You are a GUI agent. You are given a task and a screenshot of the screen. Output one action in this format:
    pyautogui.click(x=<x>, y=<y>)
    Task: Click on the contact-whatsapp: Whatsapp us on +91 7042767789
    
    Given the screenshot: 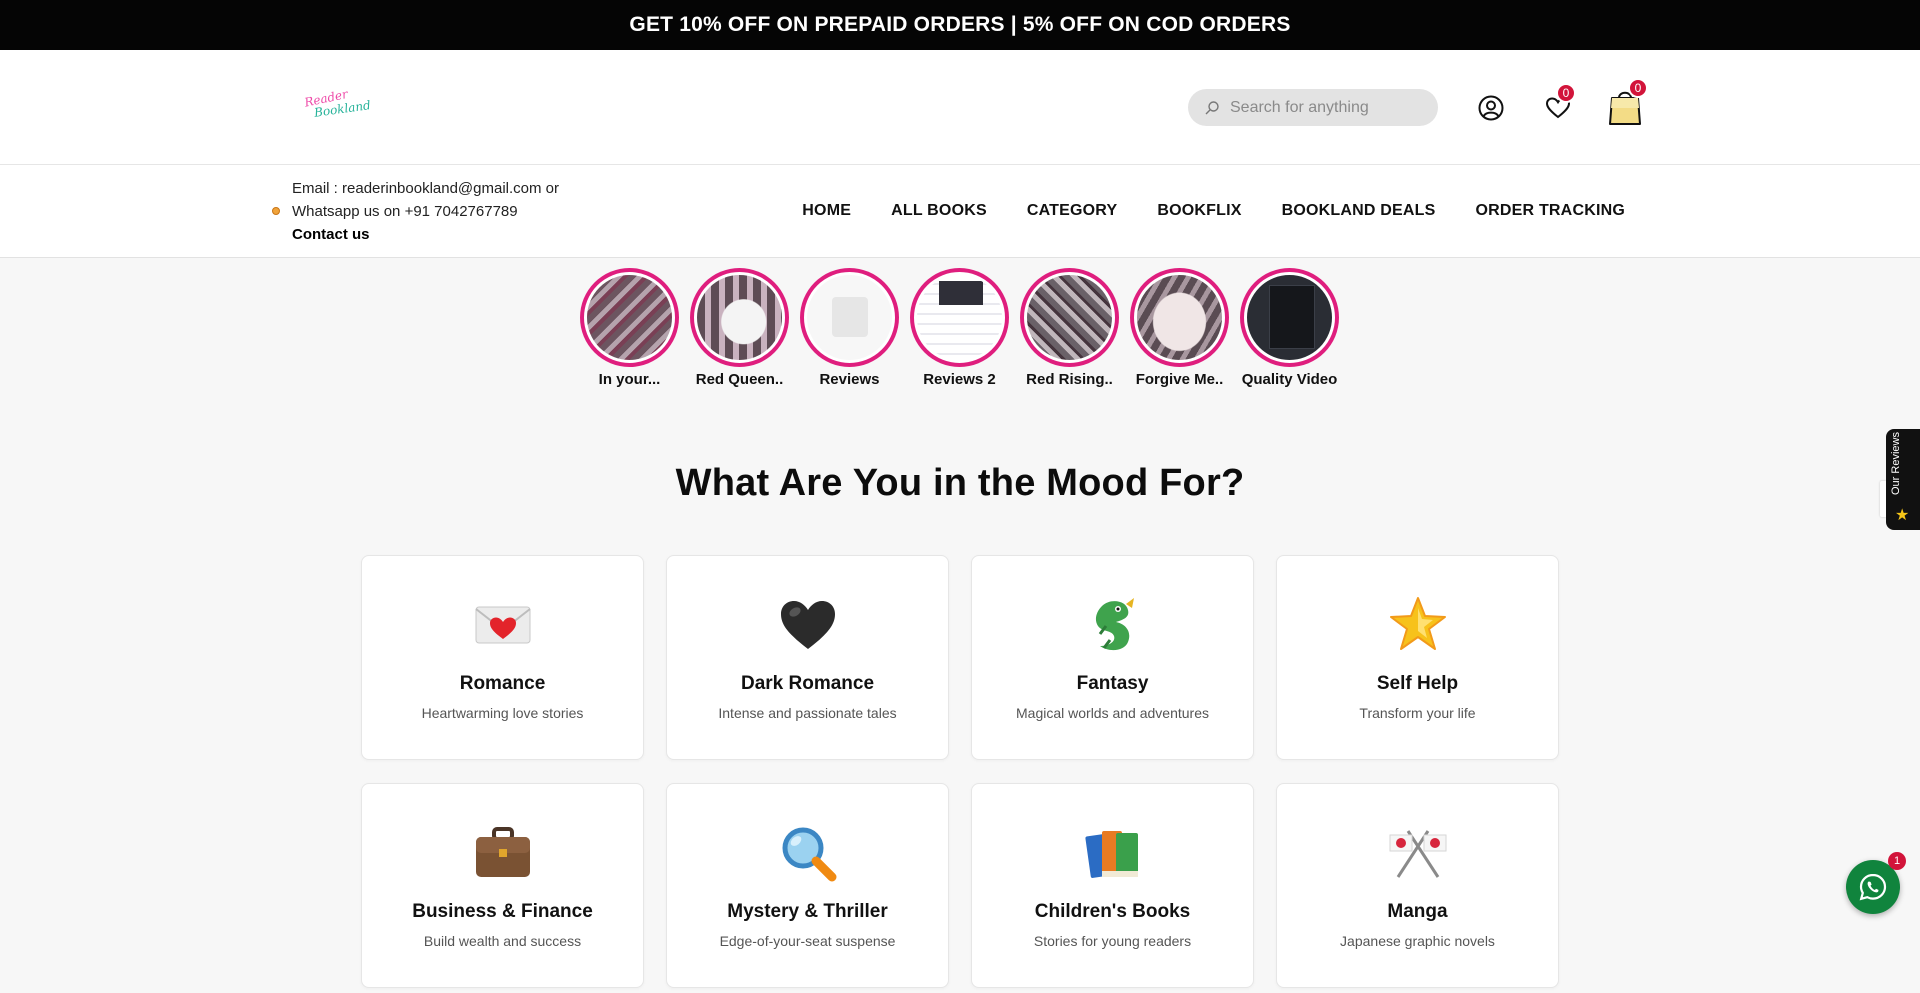 What is the action you would take?
    pyautogui.click(x=405, y=211)
    